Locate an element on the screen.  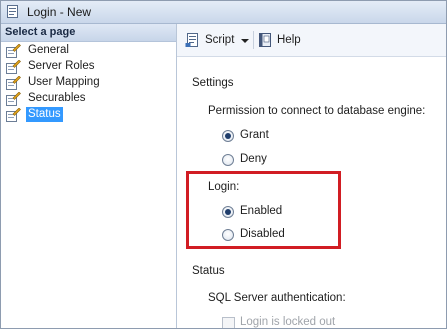
grant-radio is located at coordinates (228, 136).